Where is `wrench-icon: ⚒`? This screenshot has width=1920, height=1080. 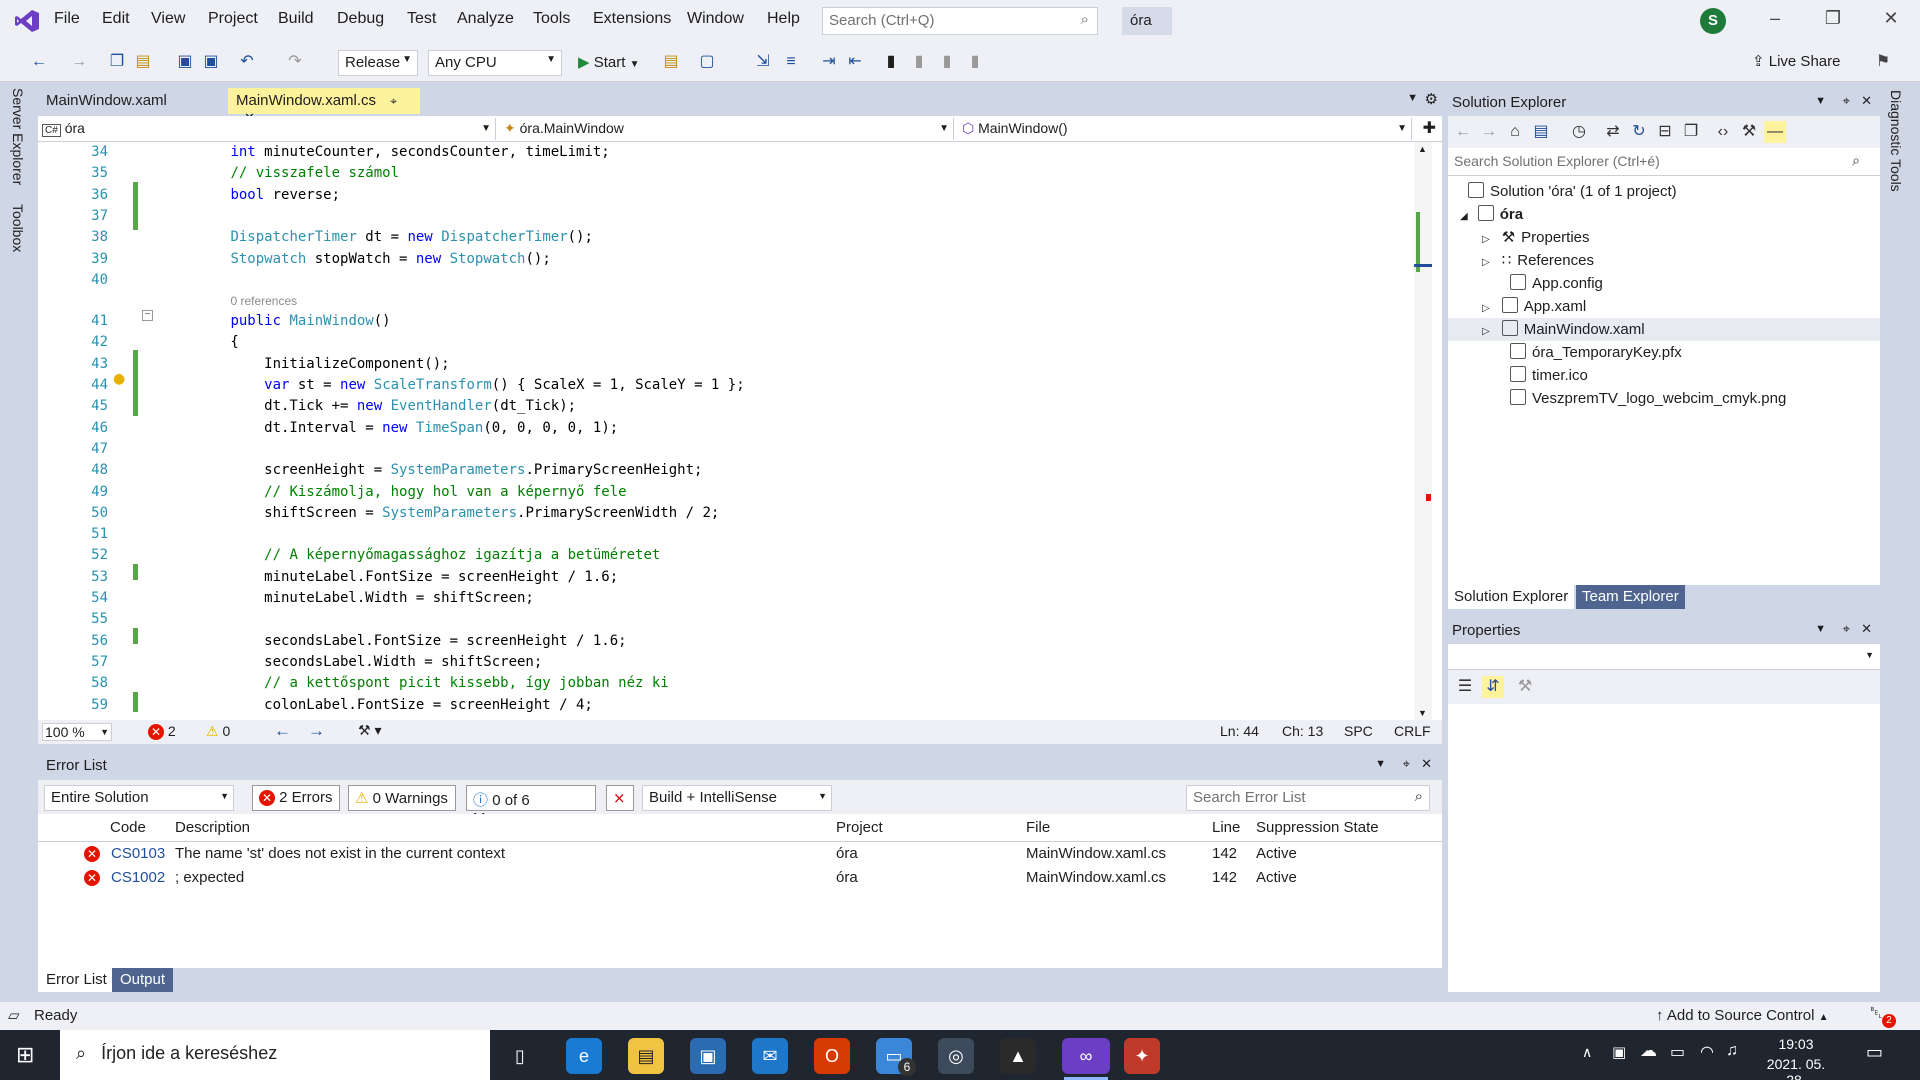
wrench-icon: ⚒ is located at coordinates (1749, 132).